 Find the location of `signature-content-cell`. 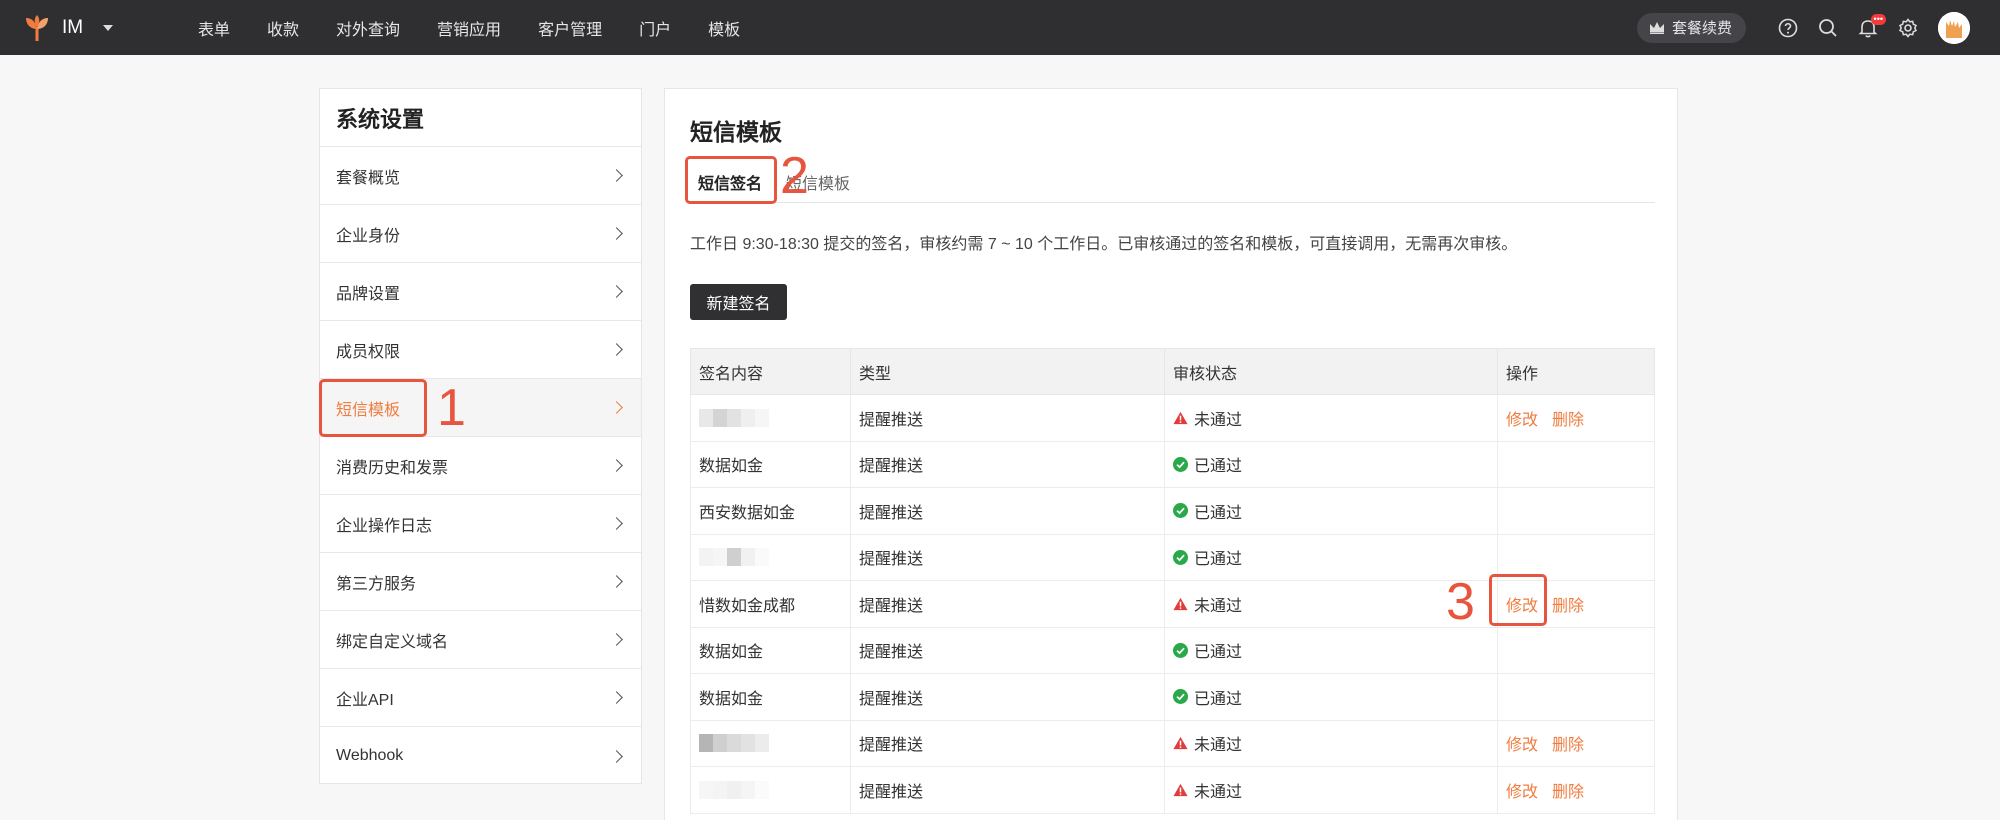

signature-content-cell is located at coordinates (770, 418).